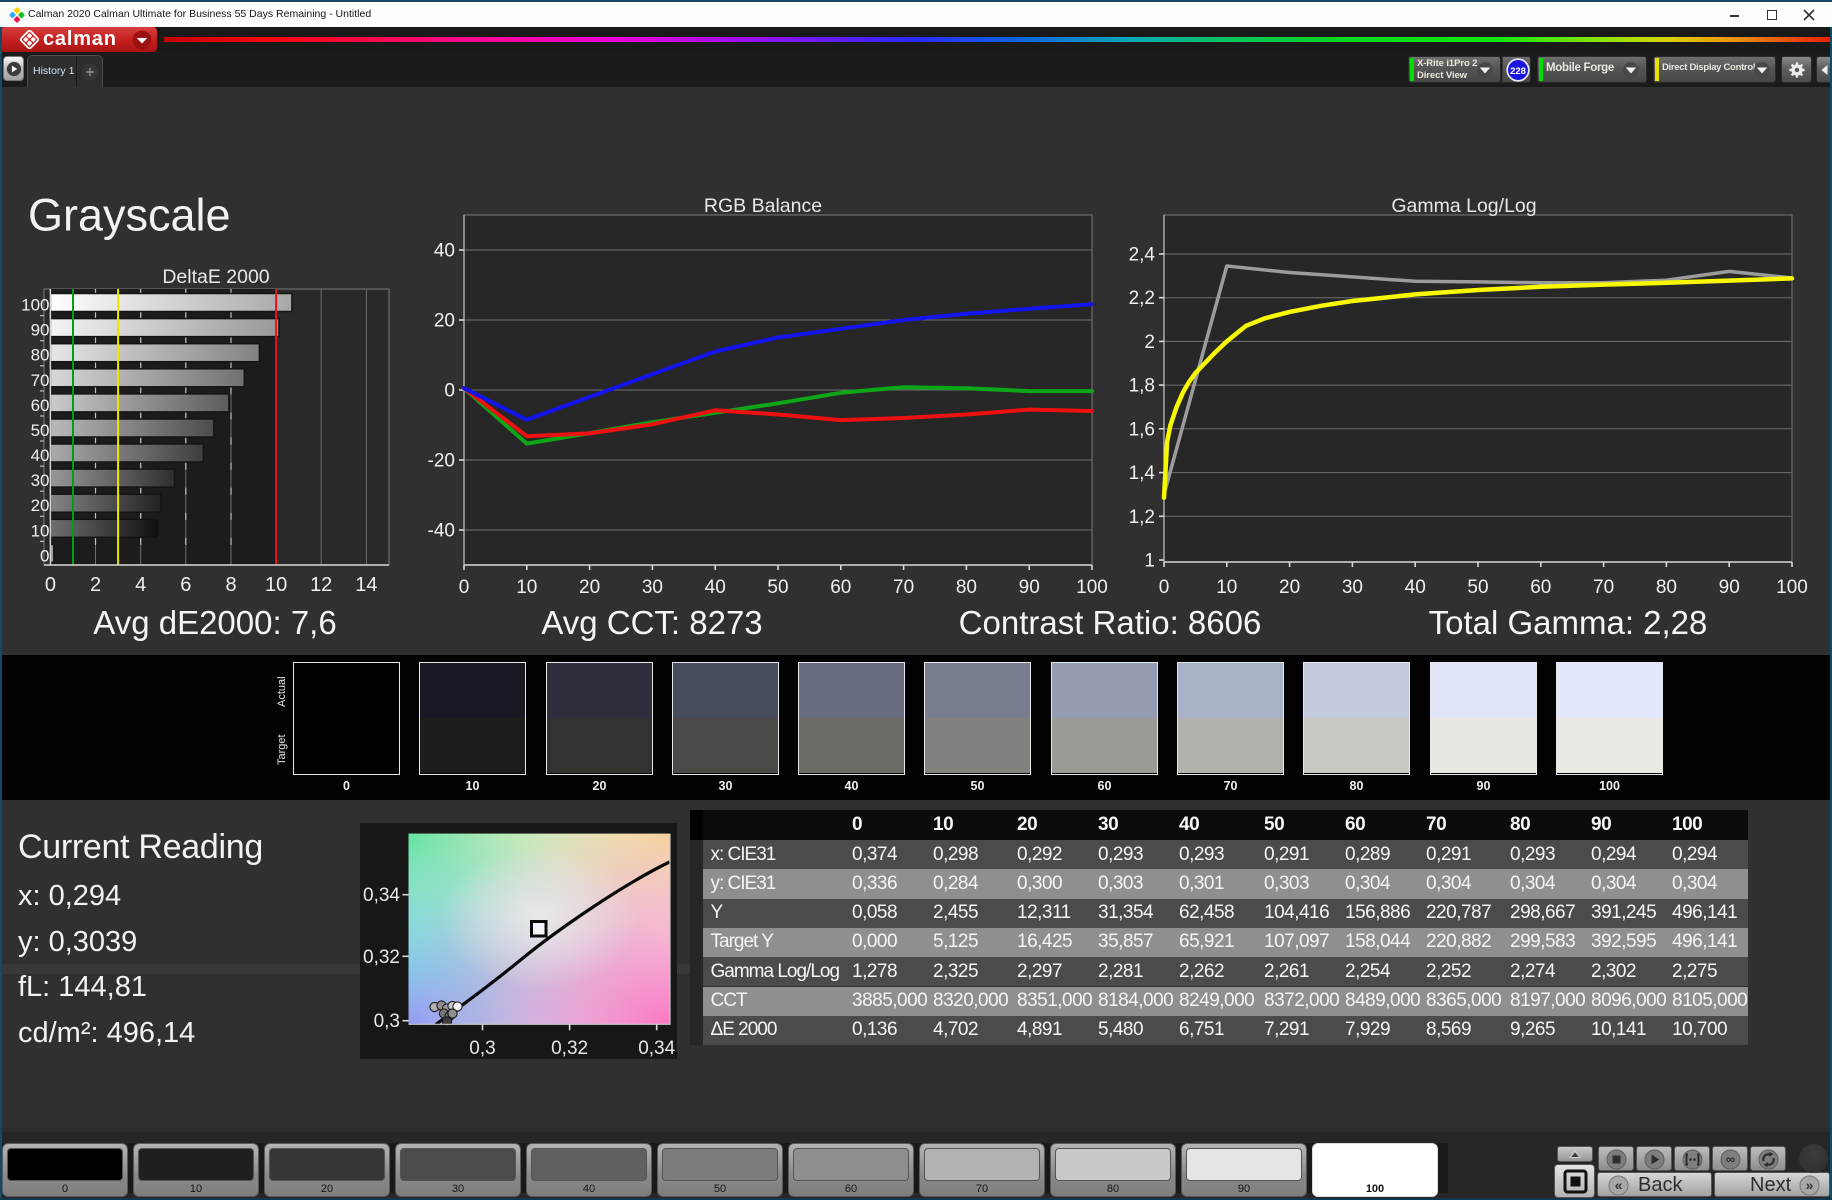  Describe the element at coordinates (1149, 561) in the screenshot. I see `svg-text: 1` at that location.